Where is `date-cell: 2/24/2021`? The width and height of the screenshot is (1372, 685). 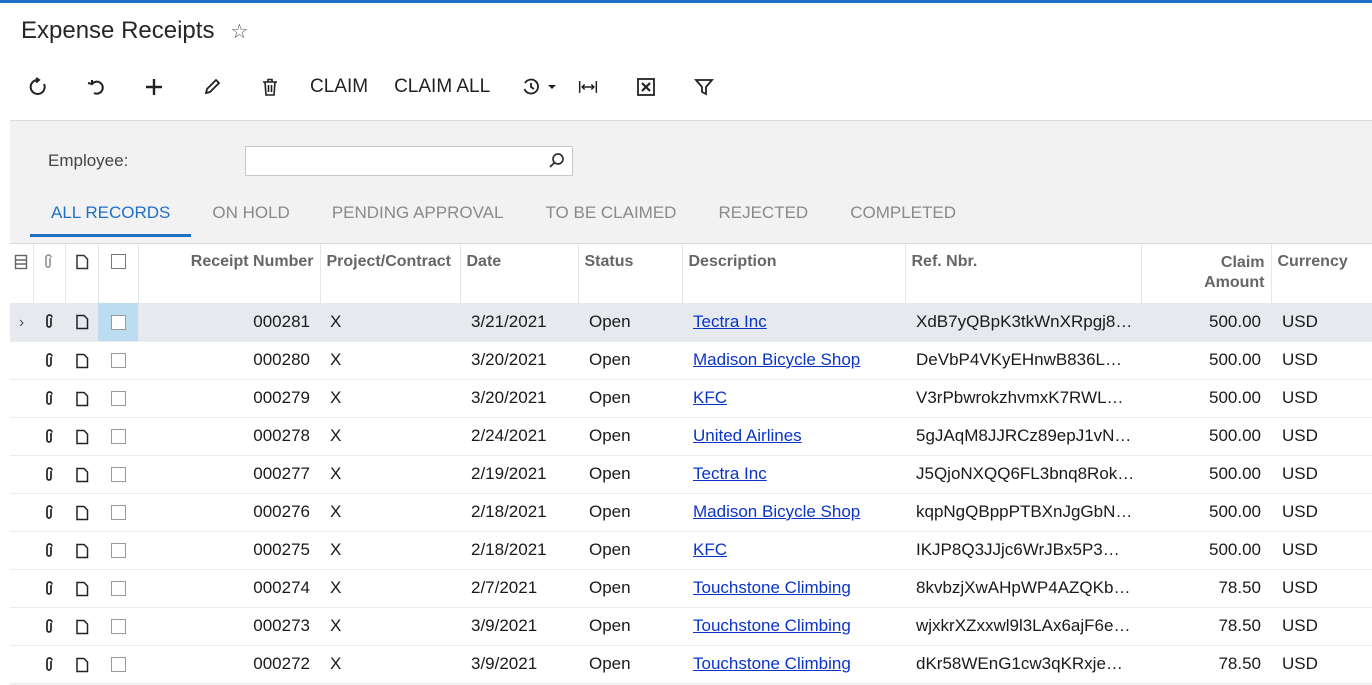
date-cell: 2/24/2021 is located at coordinates (519, 436).